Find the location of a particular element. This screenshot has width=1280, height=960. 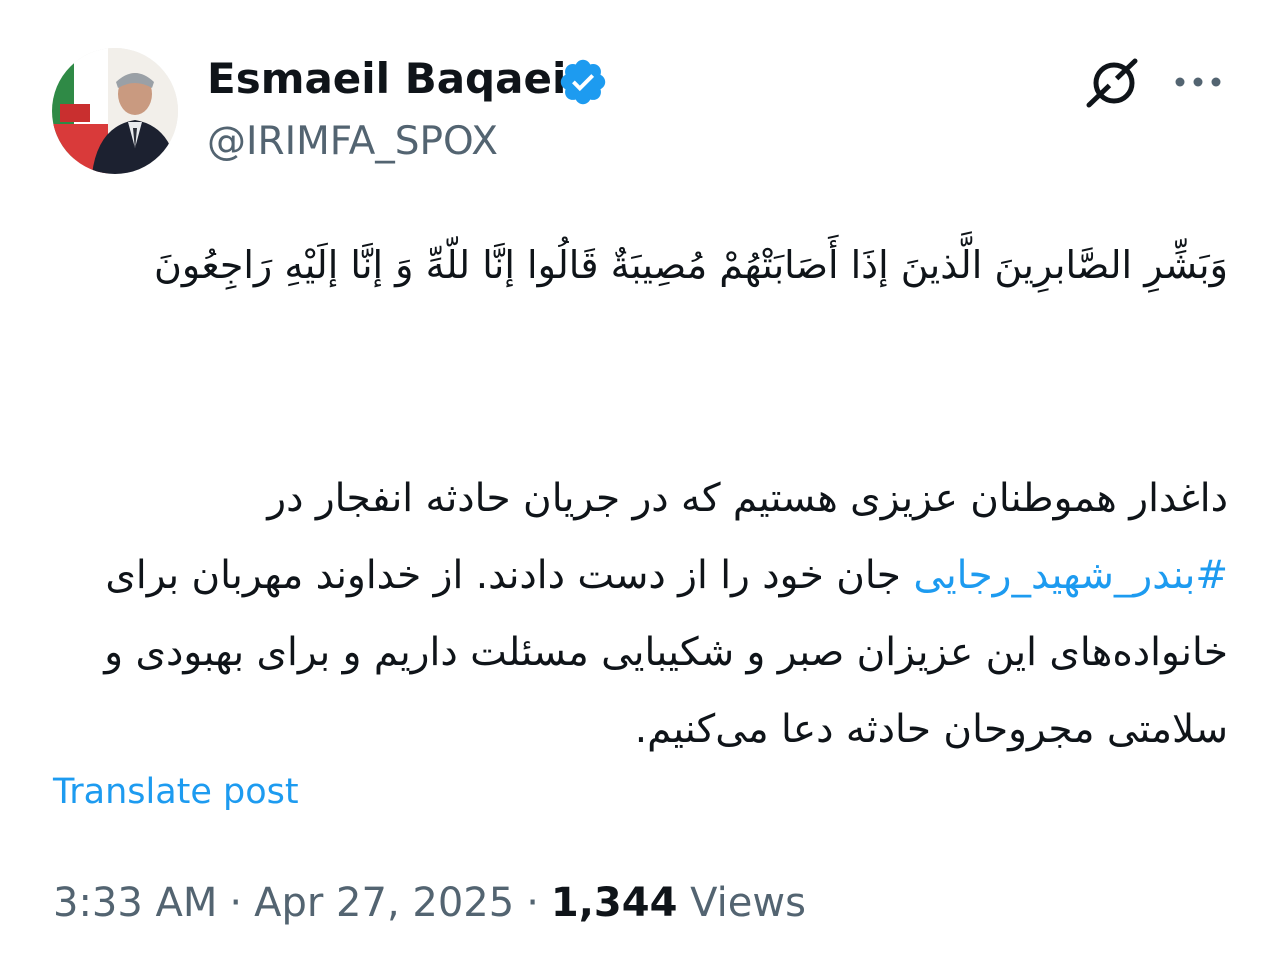

avatar is located at coordinates (115, 111).